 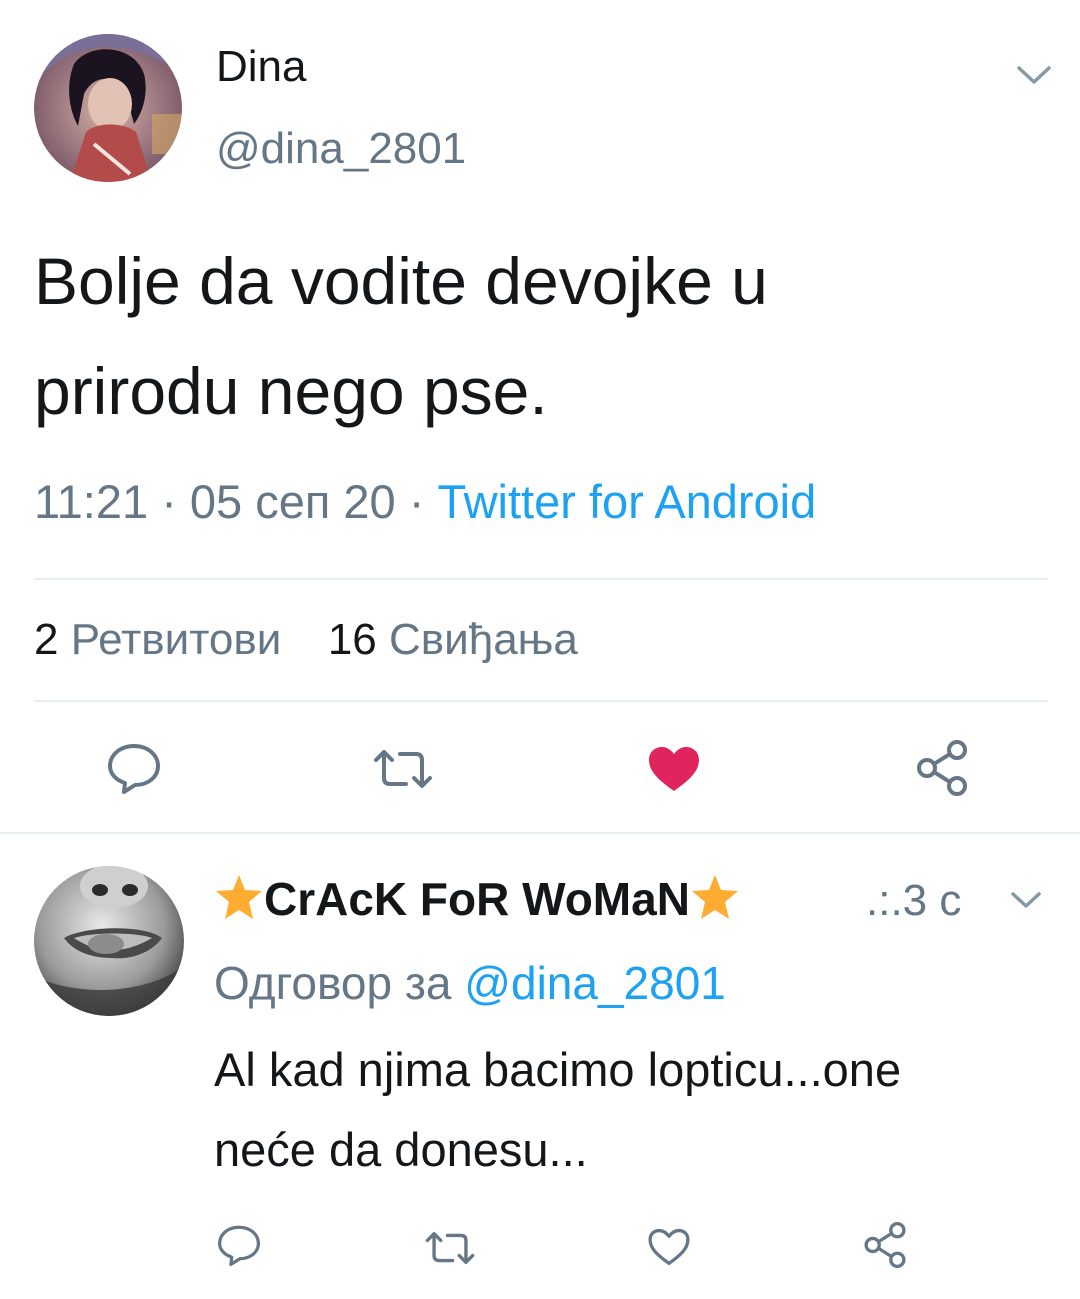 I want to click on reply-author-name-text: CrAcK FoR WoMaN, so click(x=477, y=899).